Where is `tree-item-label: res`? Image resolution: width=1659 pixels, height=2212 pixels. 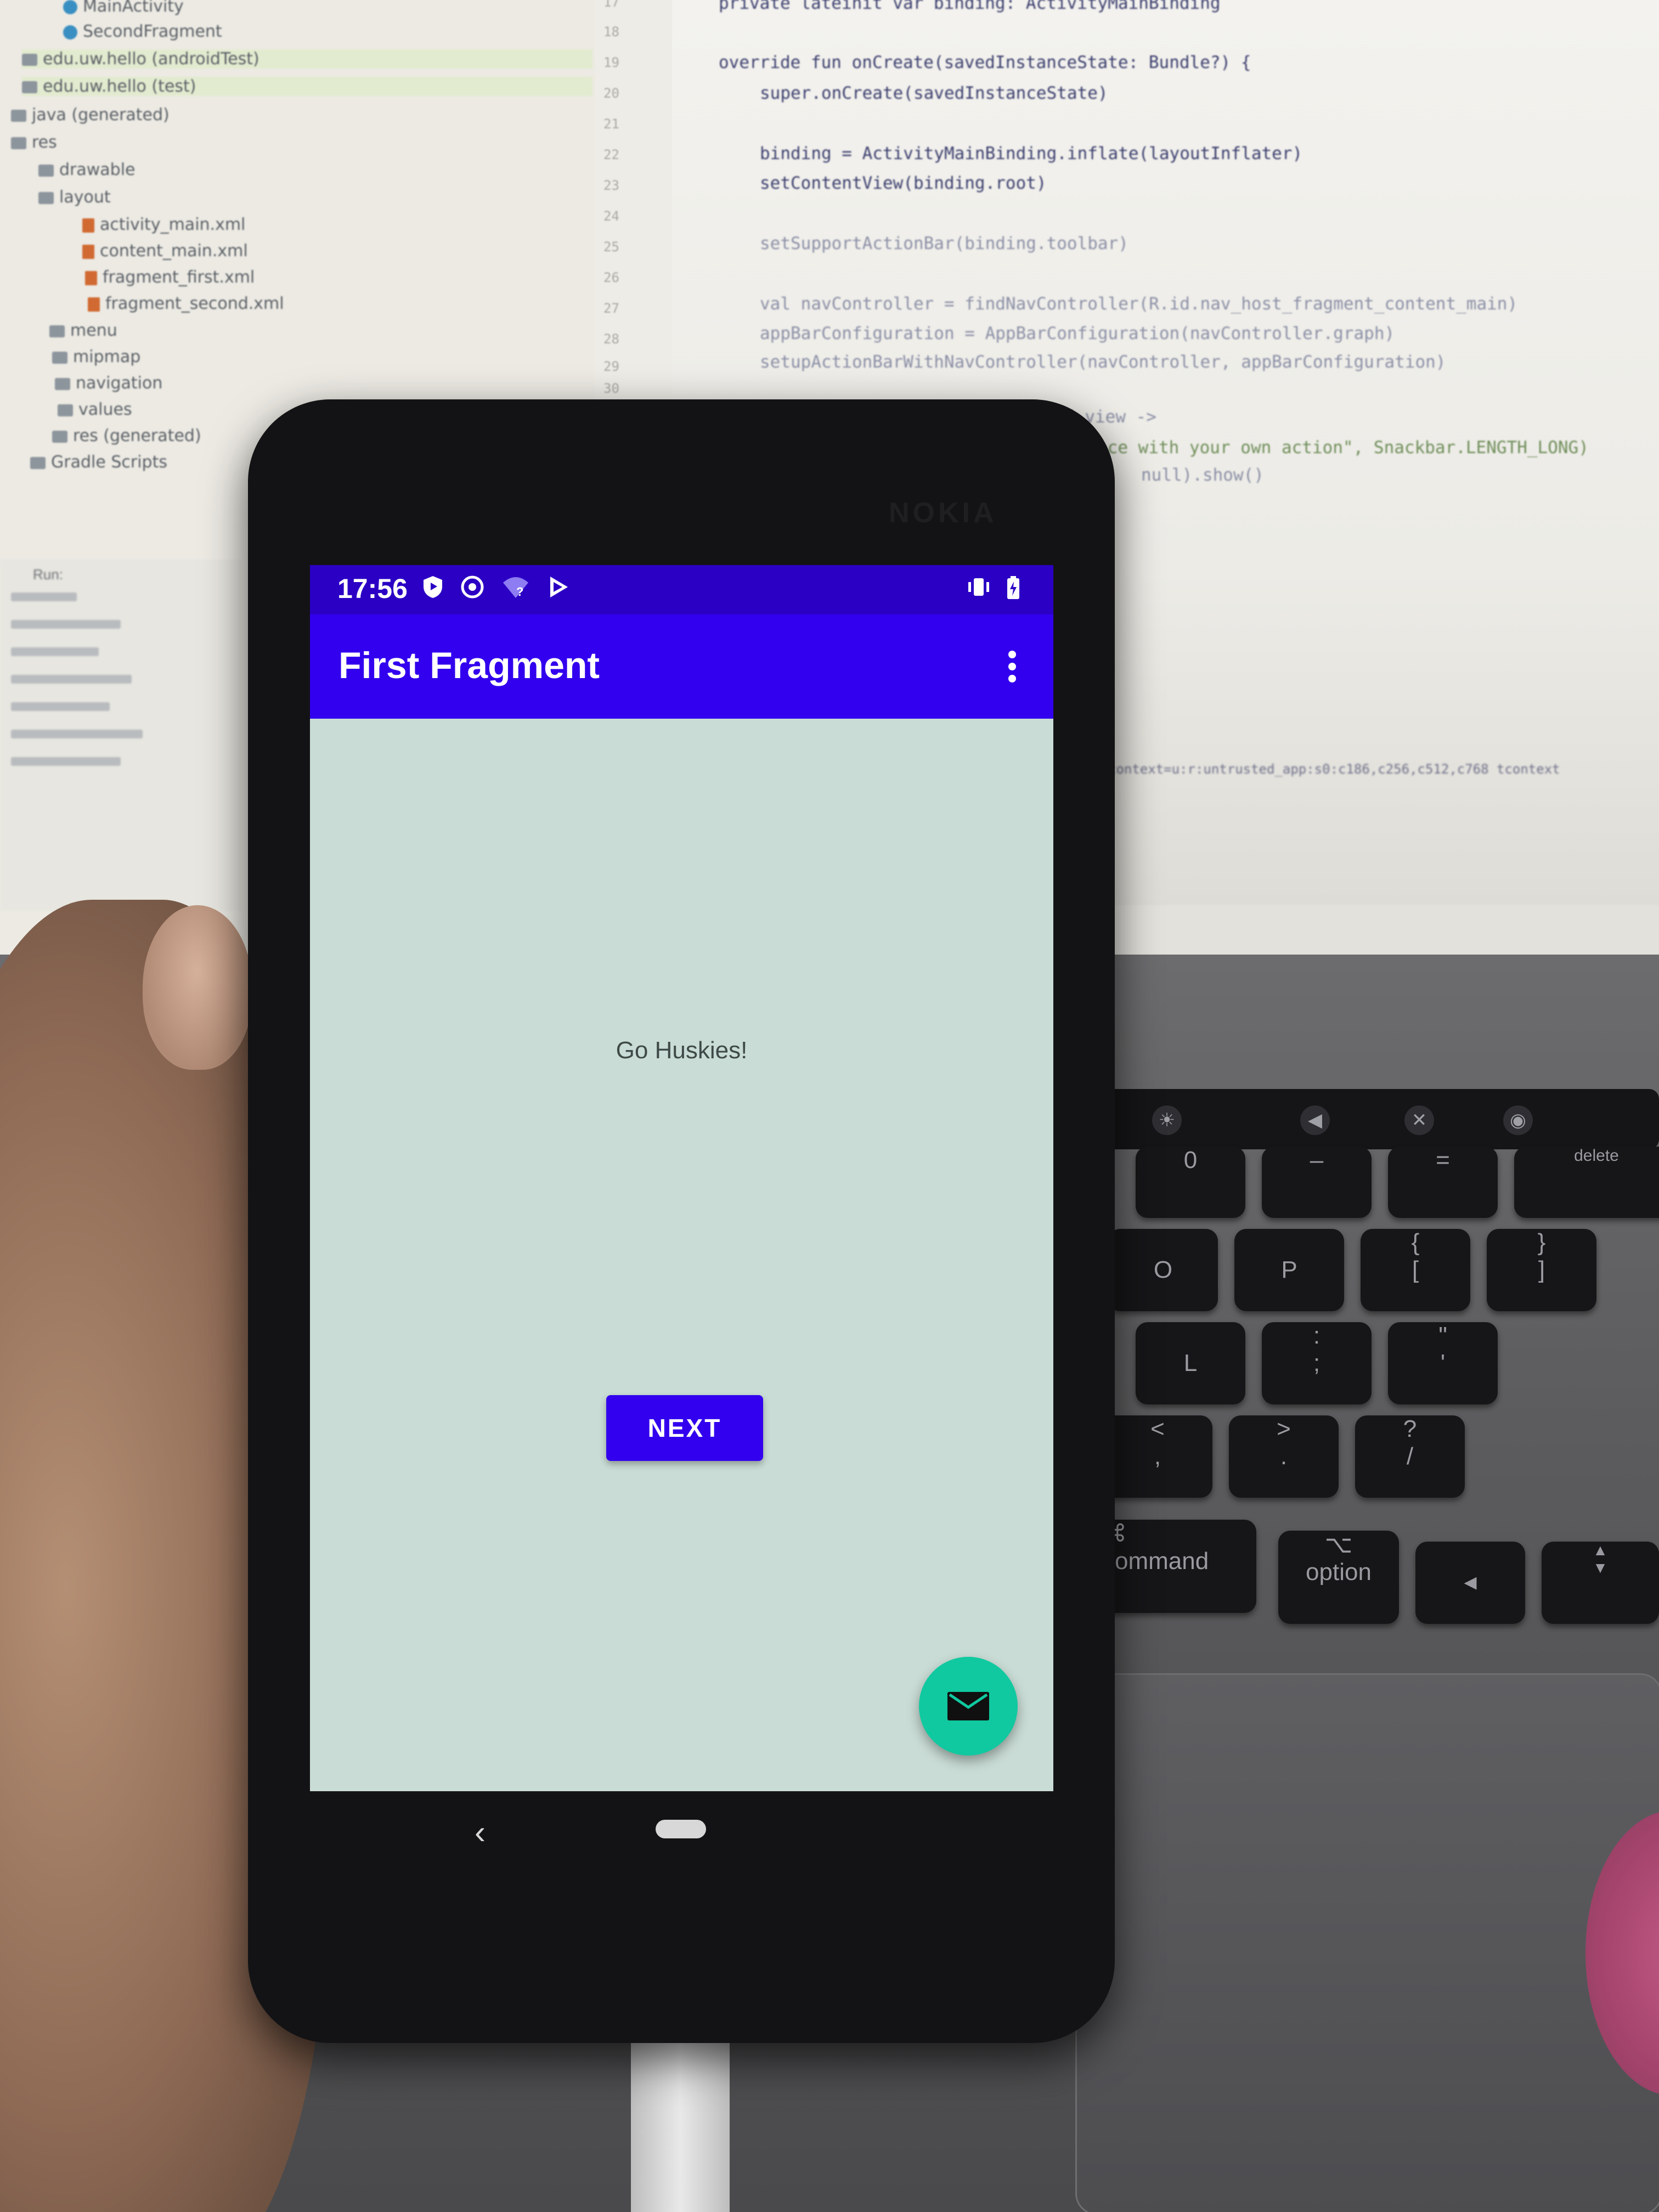
tree-item-label: res is located at coordinates (44, 143).